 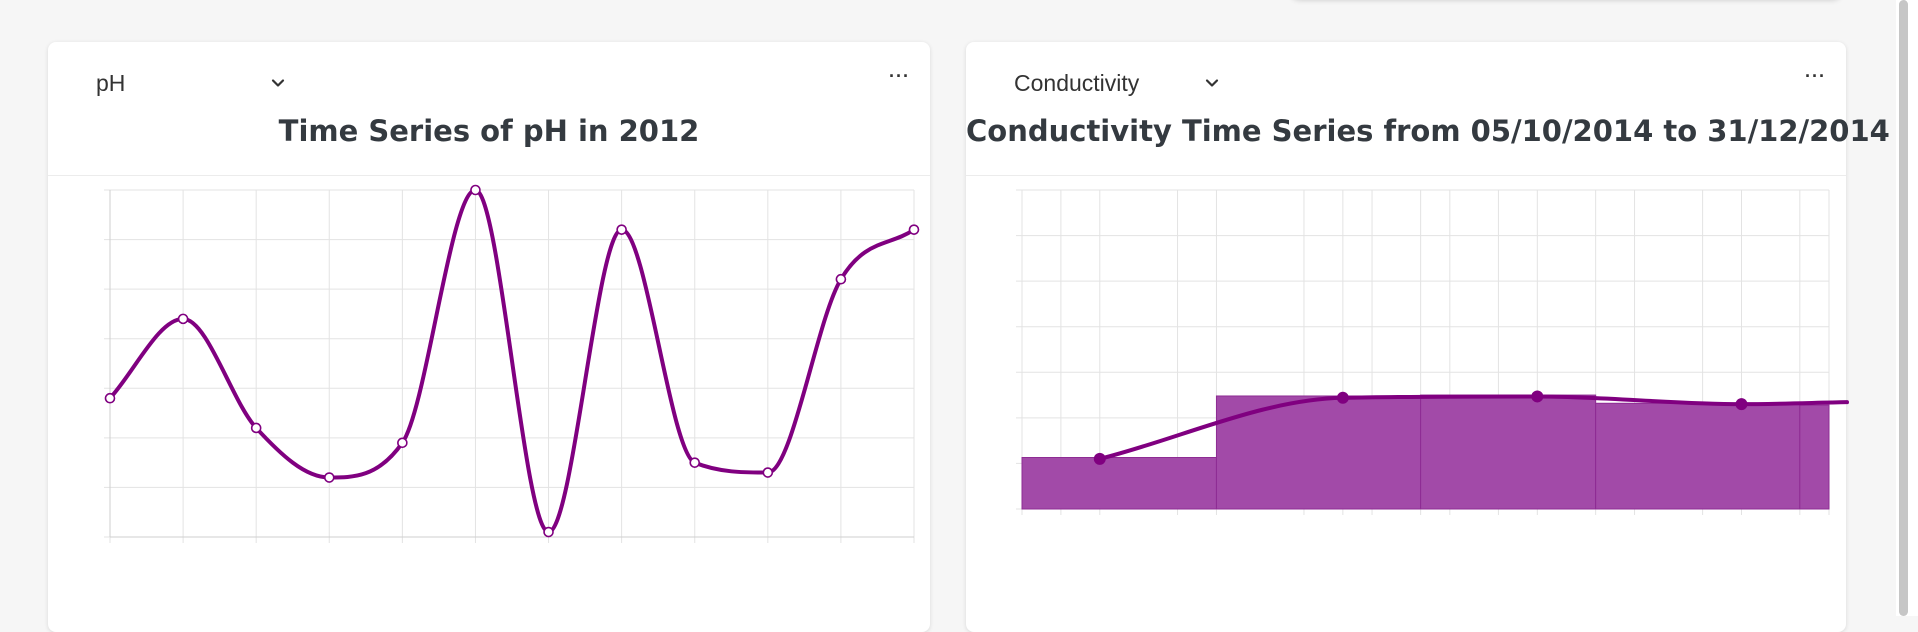 What do you see at coordinates (1903, 308) in the screenshot?
I see `scrollbar-thumb` at bounding box center [1903, 308].